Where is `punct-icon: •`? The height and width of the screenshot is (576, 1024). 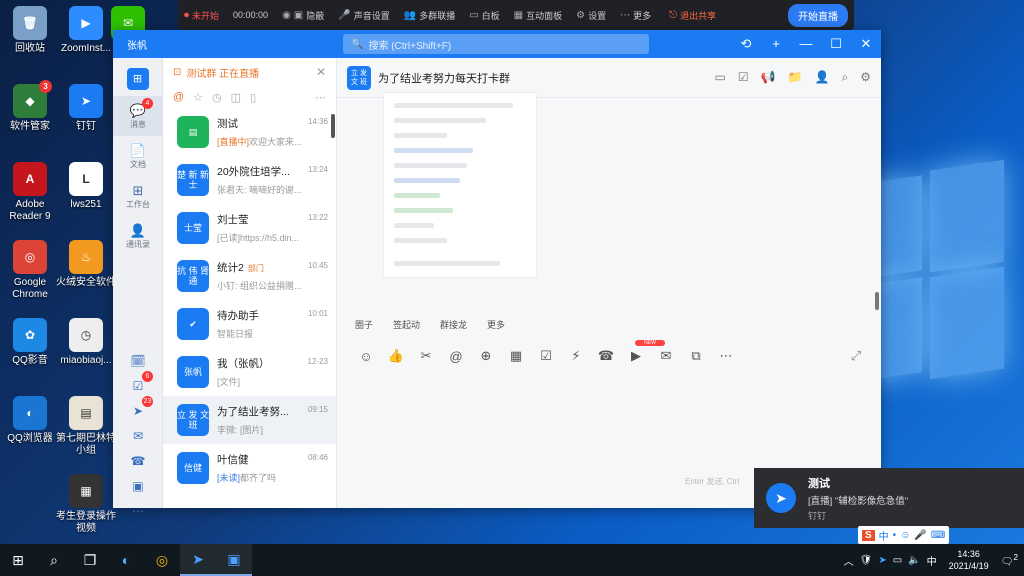 punct-icon: • is located at coordinates (895, 535).